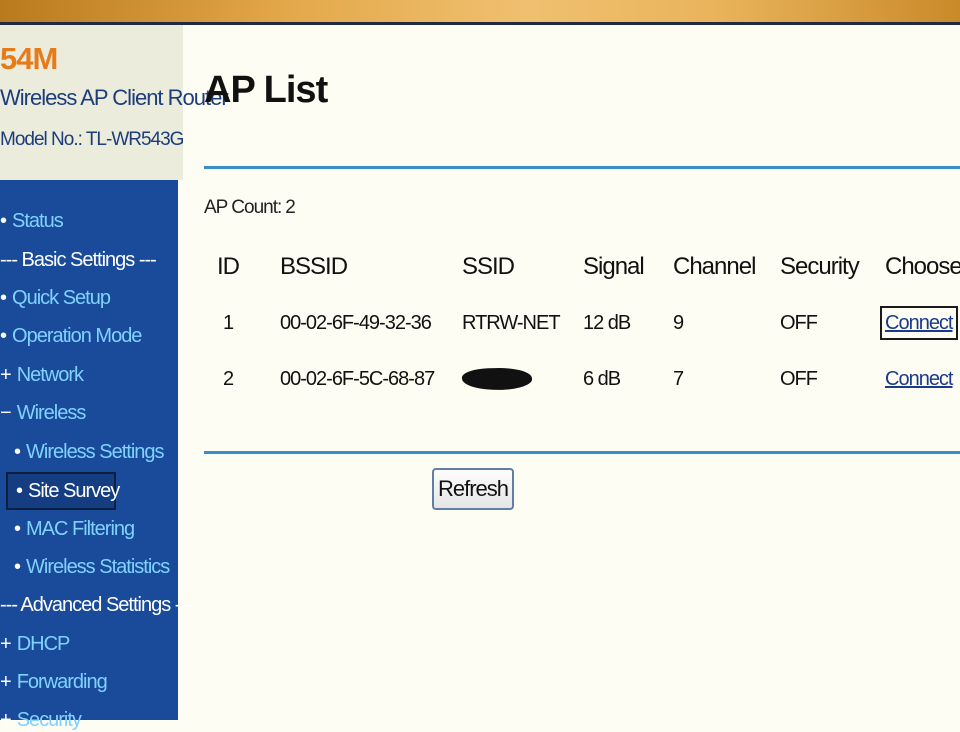 This screenshot has height=732, width=960. I want to click on cell-signal: 6 dB, so click(602, 379).